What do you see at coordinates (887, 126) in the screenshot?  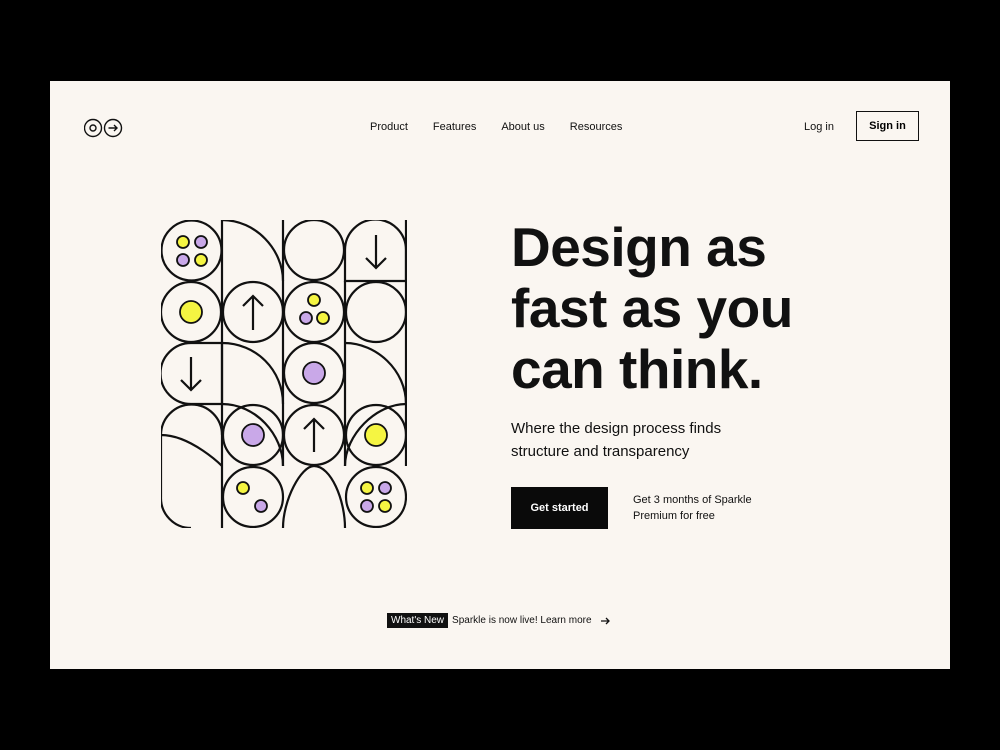 I see `signin-button: Sign in` at bounding box center [887, 126].